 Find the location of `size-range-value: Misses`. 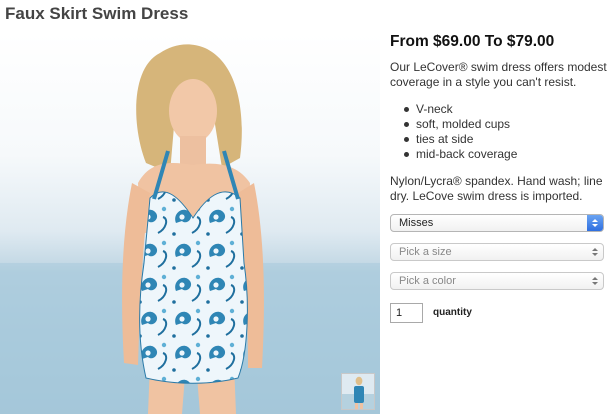

size-range-value: Misses is located at coordinates (416, 223).